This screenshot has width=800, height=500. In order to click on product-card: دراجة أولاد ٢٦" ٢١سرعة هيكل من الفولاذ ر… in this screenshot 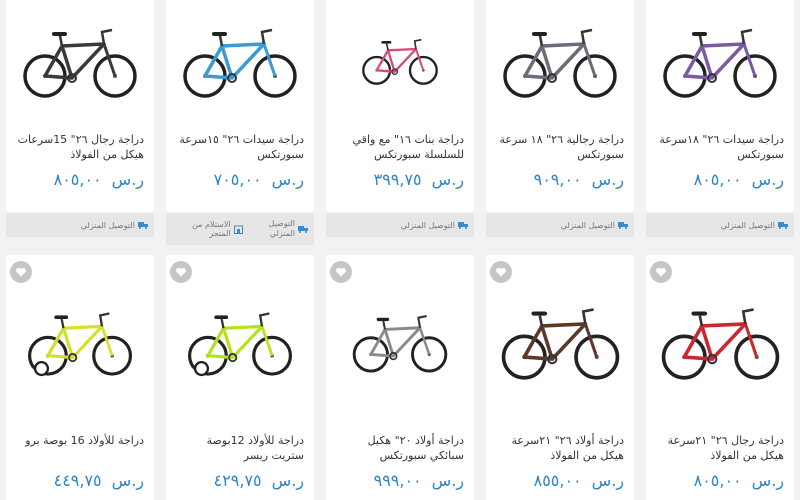, I will do `click(560, 377)`.